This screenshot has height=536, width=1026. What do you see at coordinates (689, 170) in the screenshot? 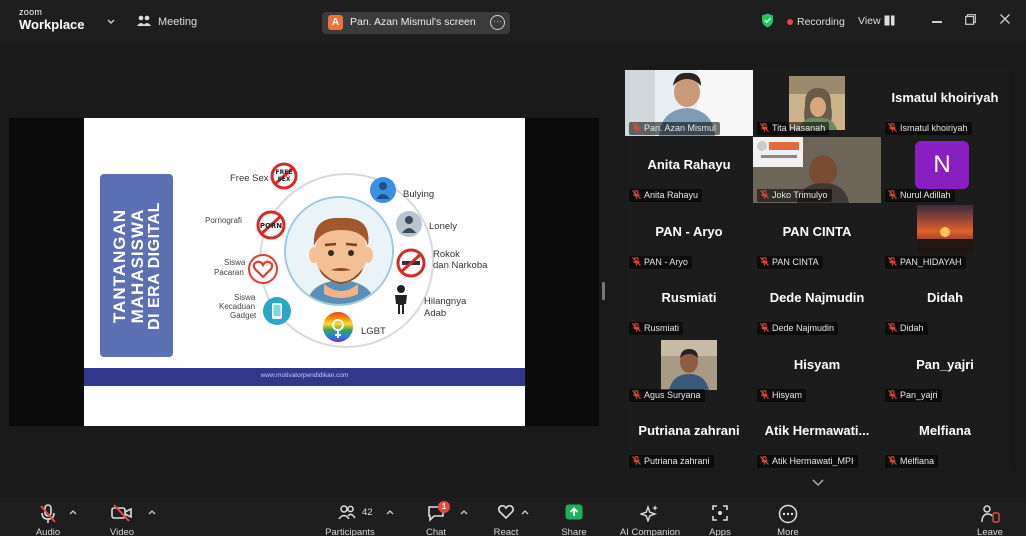
I see `participant-tile: Anita Rahayu Anita Rahayu` at bounding box center [689, 170].